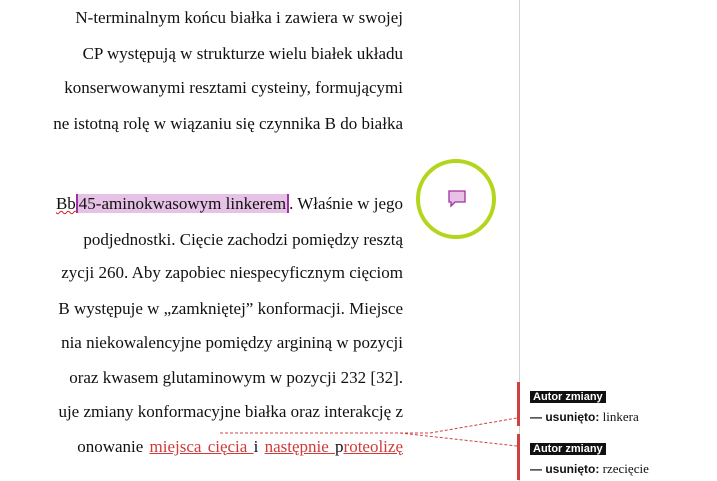 The height and width of the screenshot is (481, 717). What do you see at coordinates (620, 416) in the screenshot?
I see `deleted-text: linkera` at bounding box center [620, 416].